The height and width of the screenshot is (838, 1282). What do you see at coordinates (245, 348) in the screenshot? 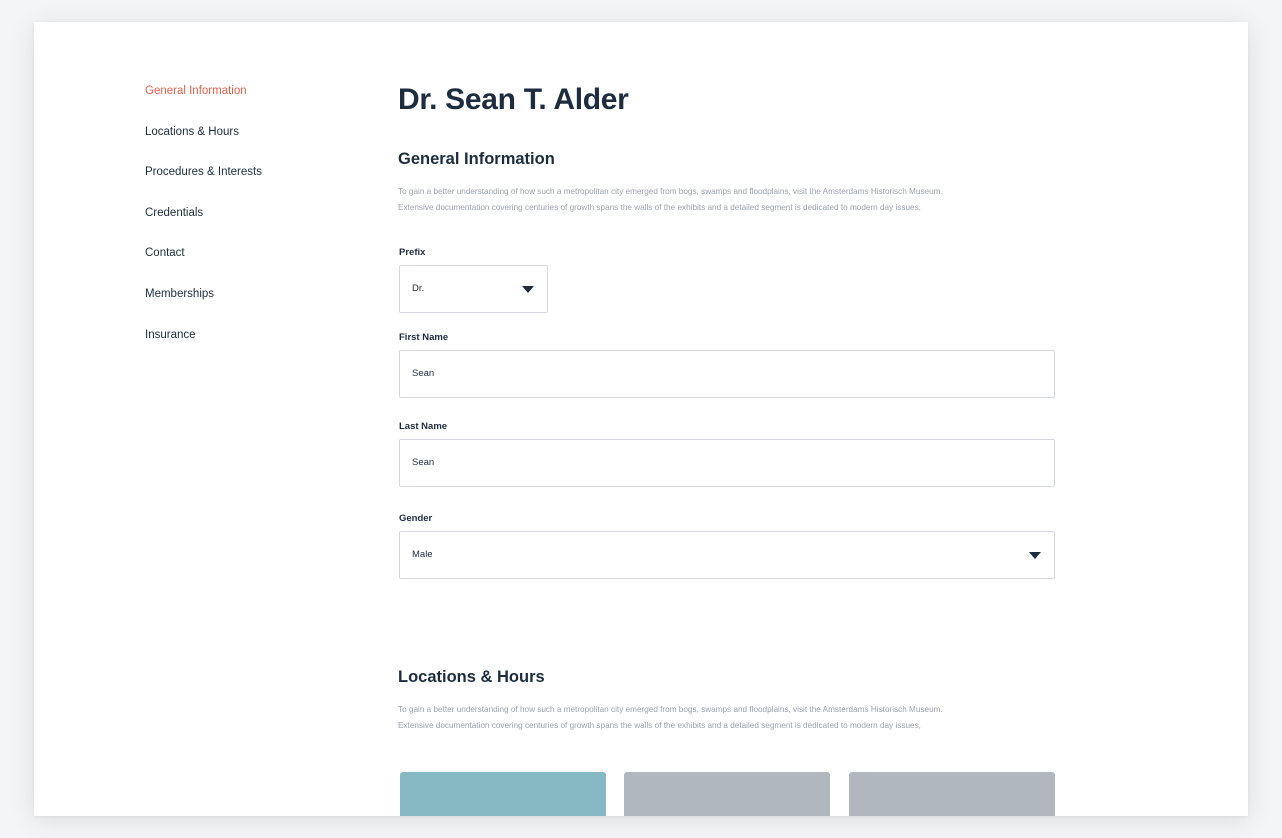
I see `sidebar-item-insurance: Insurance` at bounding box center [245, 348].